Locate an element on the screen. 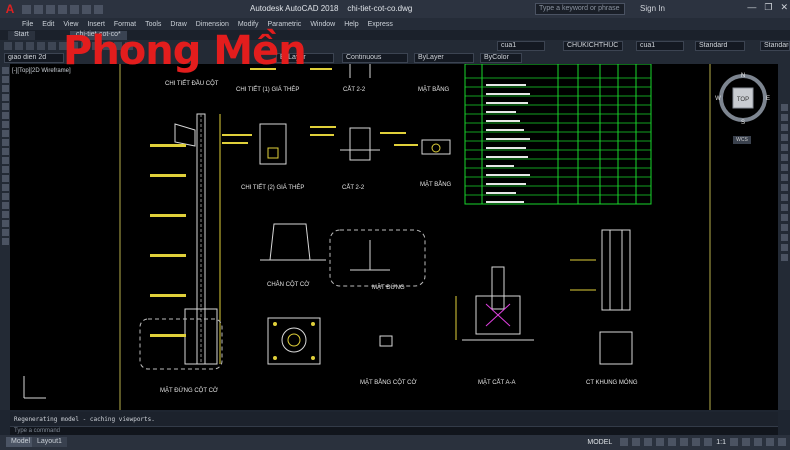  table-style-dropdown: Standard is located at coordinates (775, 46).